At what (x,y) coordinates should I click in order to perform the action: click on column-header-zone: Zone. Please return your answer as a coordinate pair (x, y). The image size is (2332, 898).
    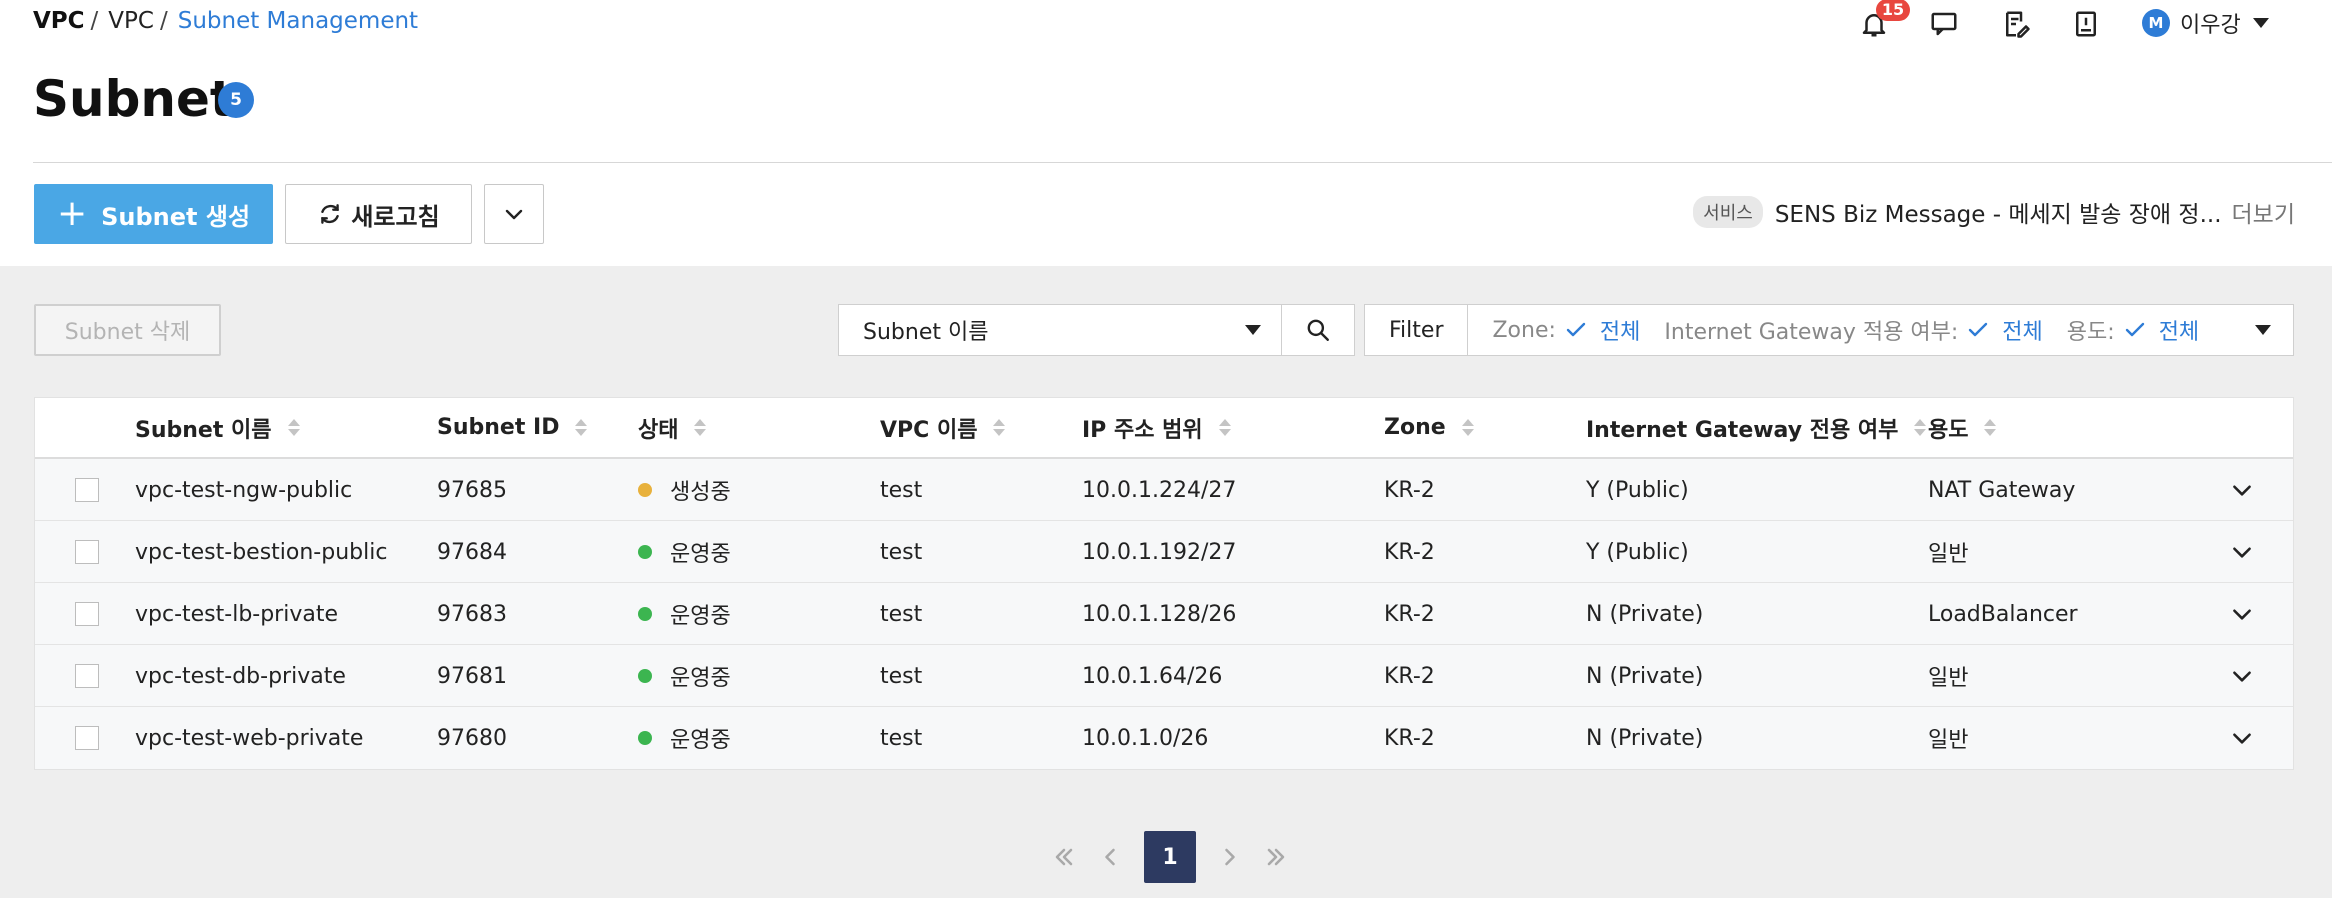
    Looking at the image, I should click on (1429, 427).